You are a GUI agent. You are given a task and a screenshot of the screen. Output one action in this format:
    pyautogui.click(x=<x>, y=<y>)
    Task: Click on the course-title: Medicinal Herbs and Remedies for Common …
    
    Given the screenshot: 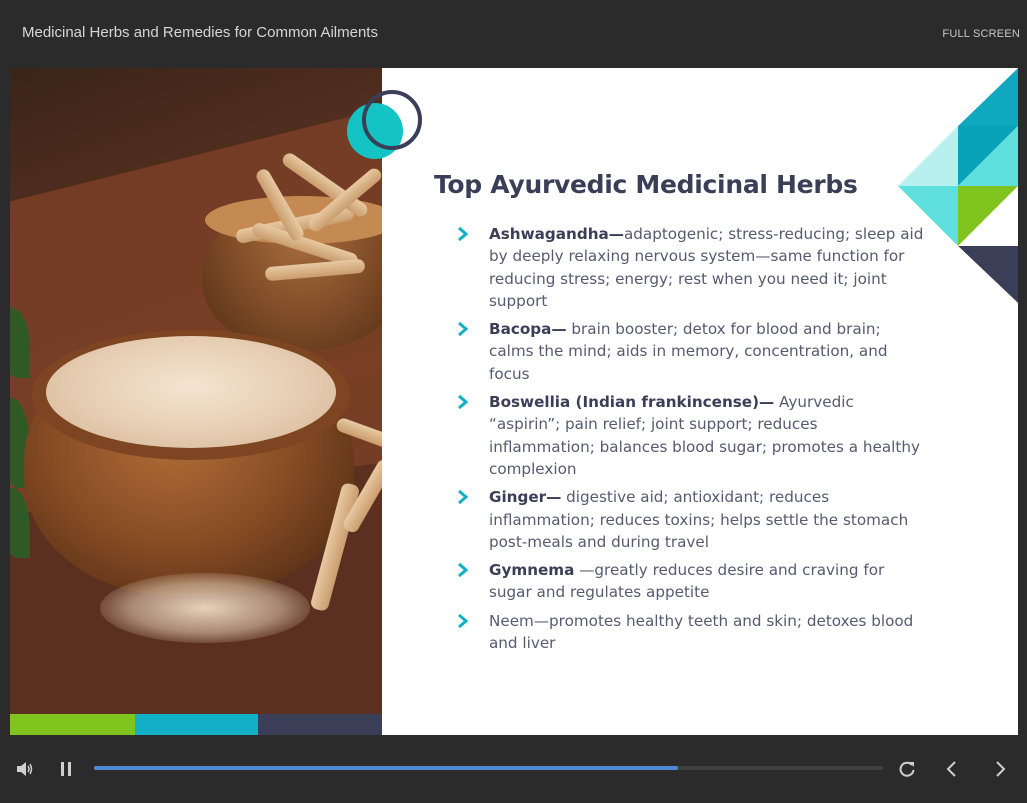 What is the action you would take?
    pyautogui.click(x=200, y=32)
    